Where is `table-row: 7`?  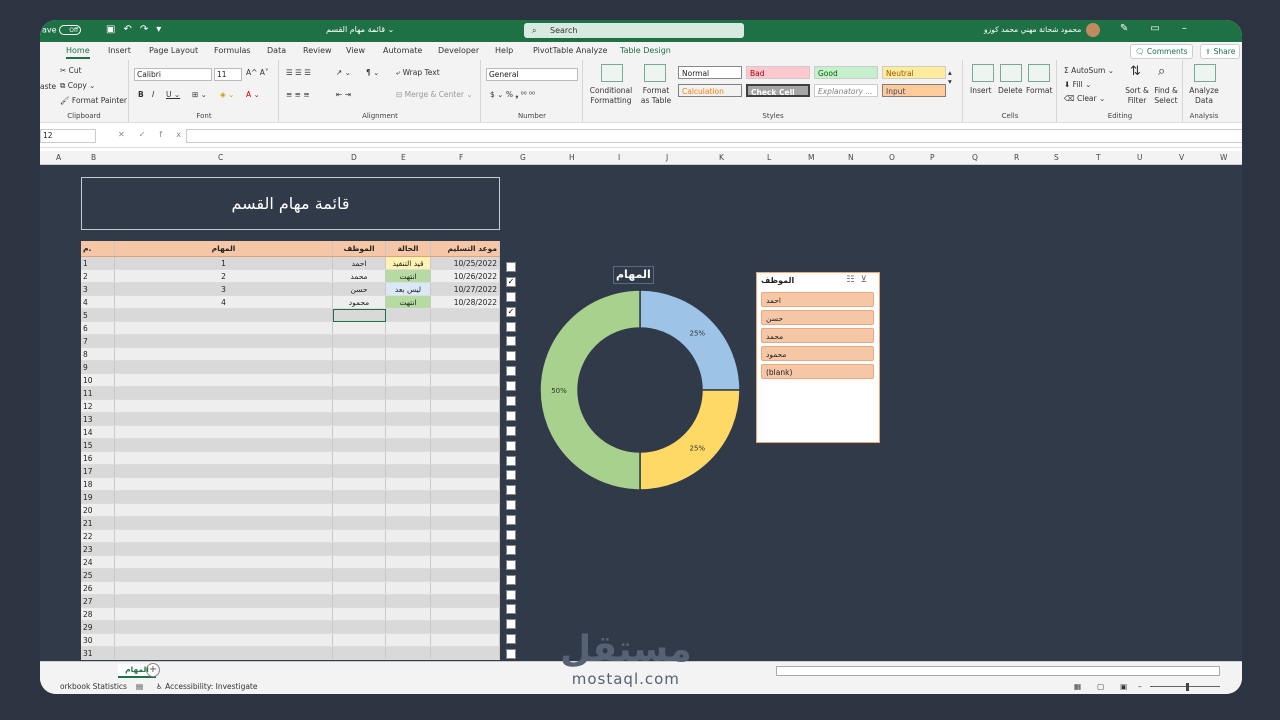
table-row: 7 is located at coordinates (290, 341).